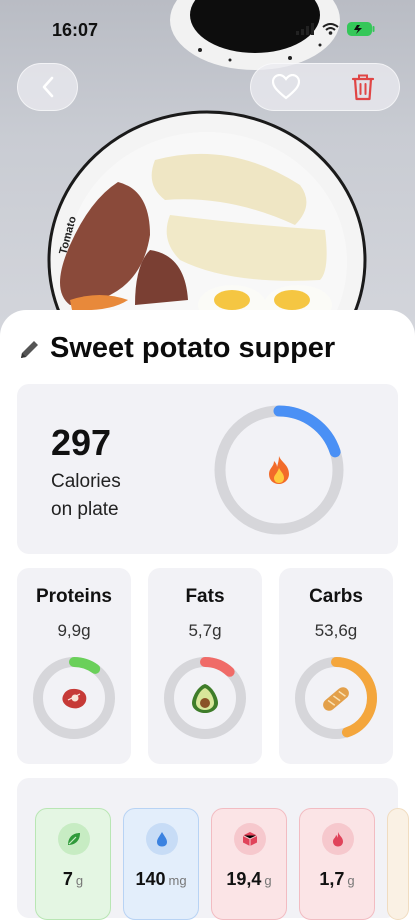  Describe the element at coordinates (205, 596) in the screenshot. I see `macro-name: Fats` at that location.